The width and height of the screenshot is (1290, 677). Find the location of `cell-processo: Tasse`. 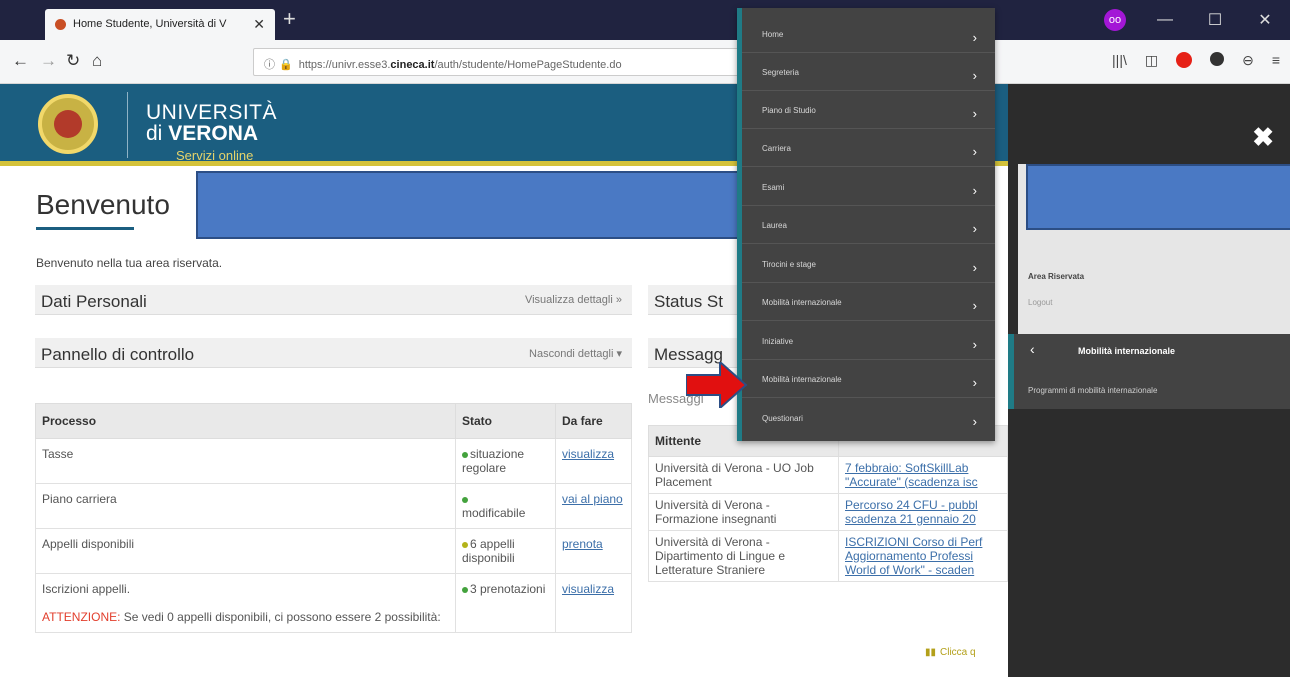

cell-processo: Tasse is located at coordinates (245, 461).